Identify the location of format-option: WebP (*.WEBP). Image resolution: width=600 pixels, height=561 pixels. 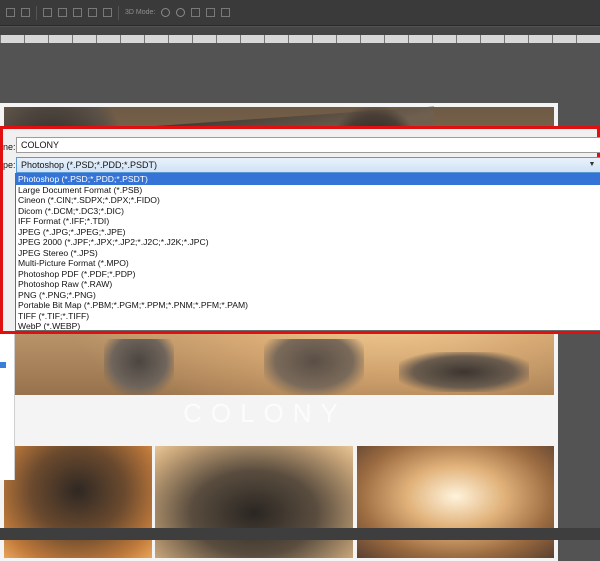
(308, 325).